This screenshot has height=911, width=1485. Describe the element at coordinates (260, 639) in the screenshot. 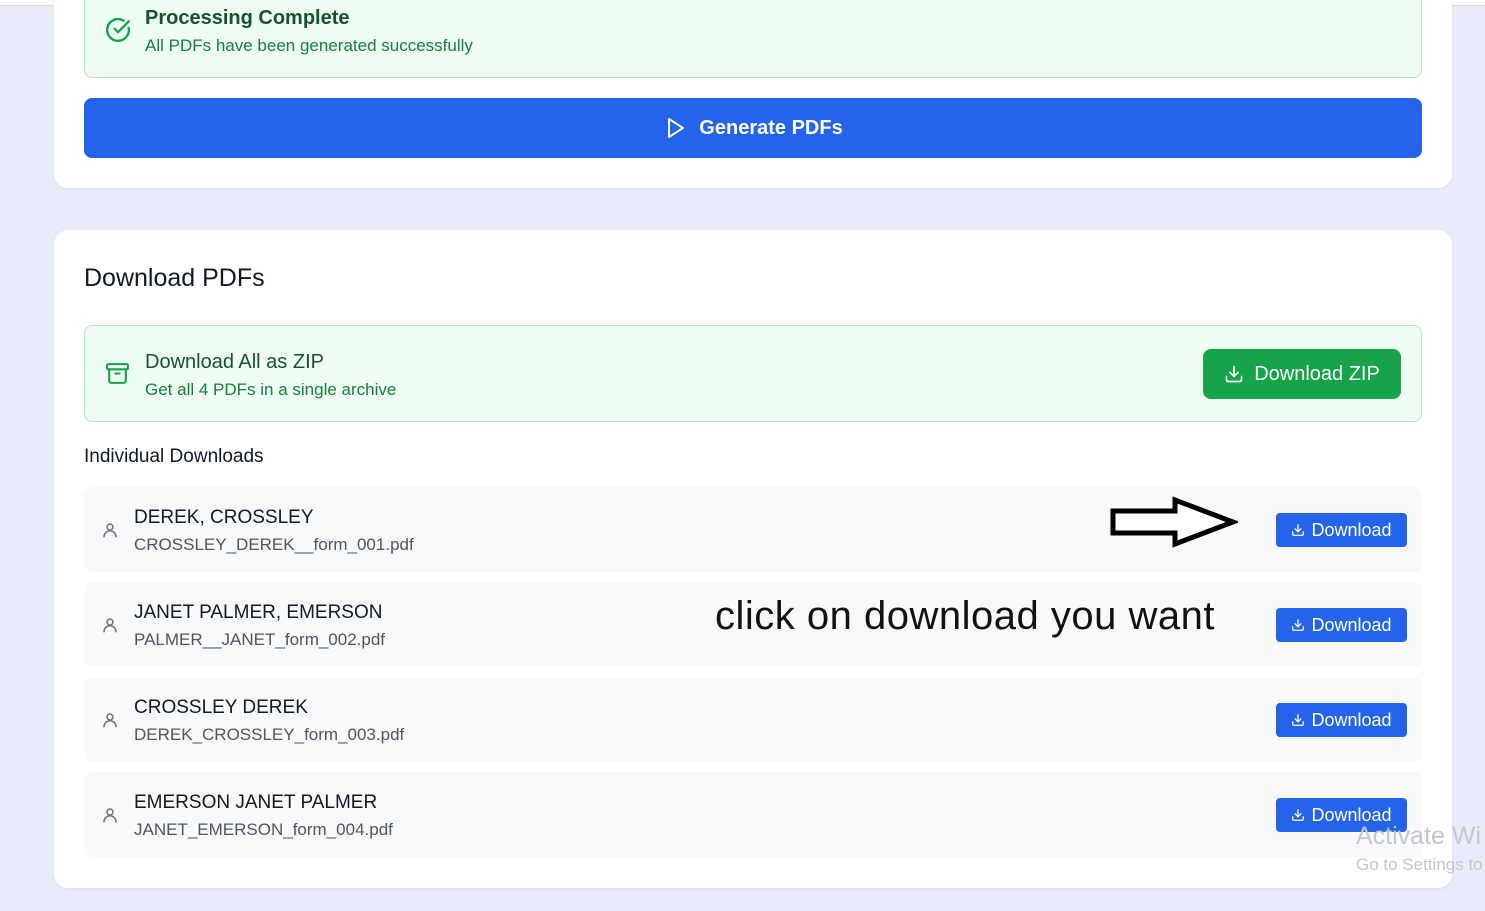

I see `row-file-name: PALMER__JANET_form_002.pdf` at that location.